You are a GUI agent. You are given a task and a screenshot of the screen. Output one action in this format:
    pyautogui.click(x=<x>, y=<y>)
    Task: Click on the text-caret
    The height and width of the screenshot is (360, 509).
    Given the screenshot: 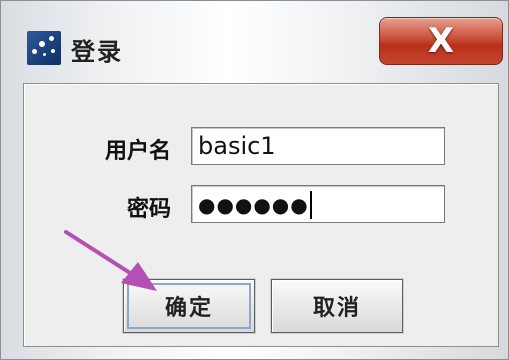 What is the action you would take?
    pyautogui.click(x=310, y=205)
    